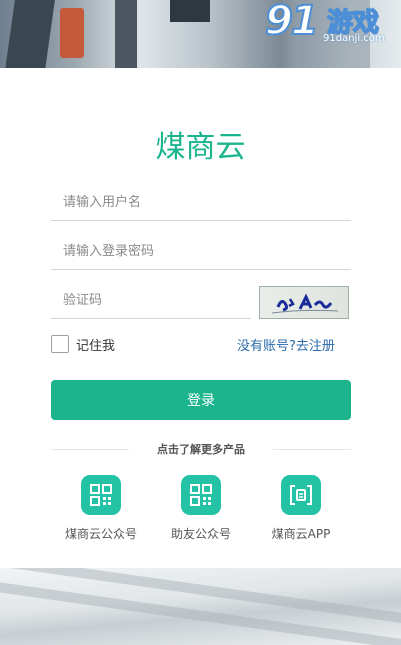  I want to click on captcha-image, so click(304, 302).